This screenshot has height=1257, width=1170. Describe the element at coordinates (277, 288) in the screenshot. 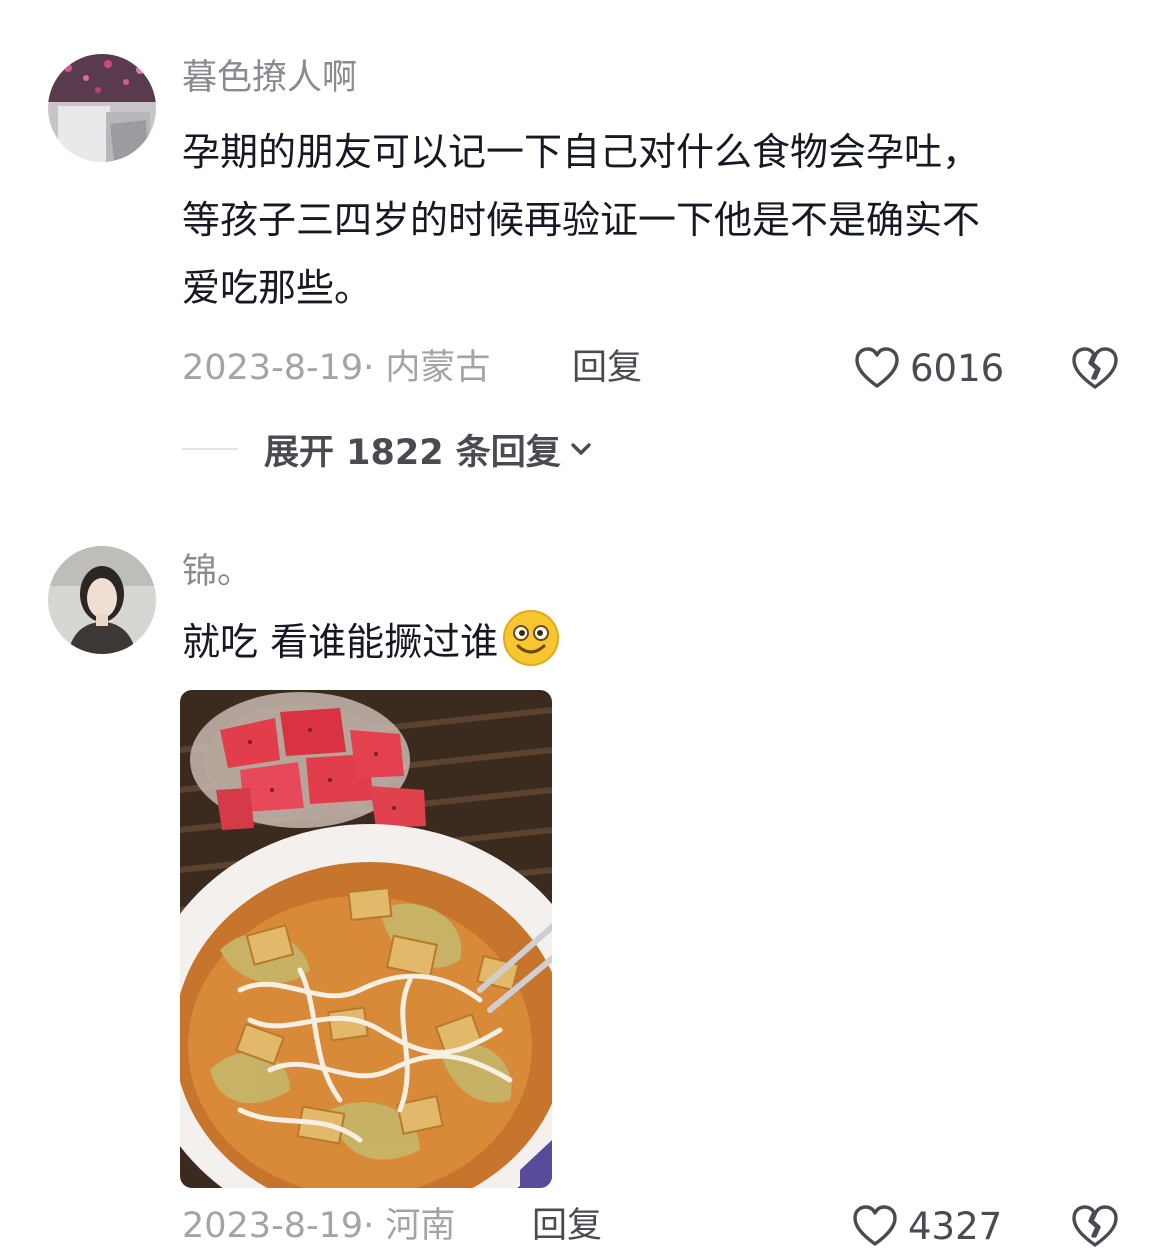

I see `comment-text-line: 爱吃那些。` at that location.